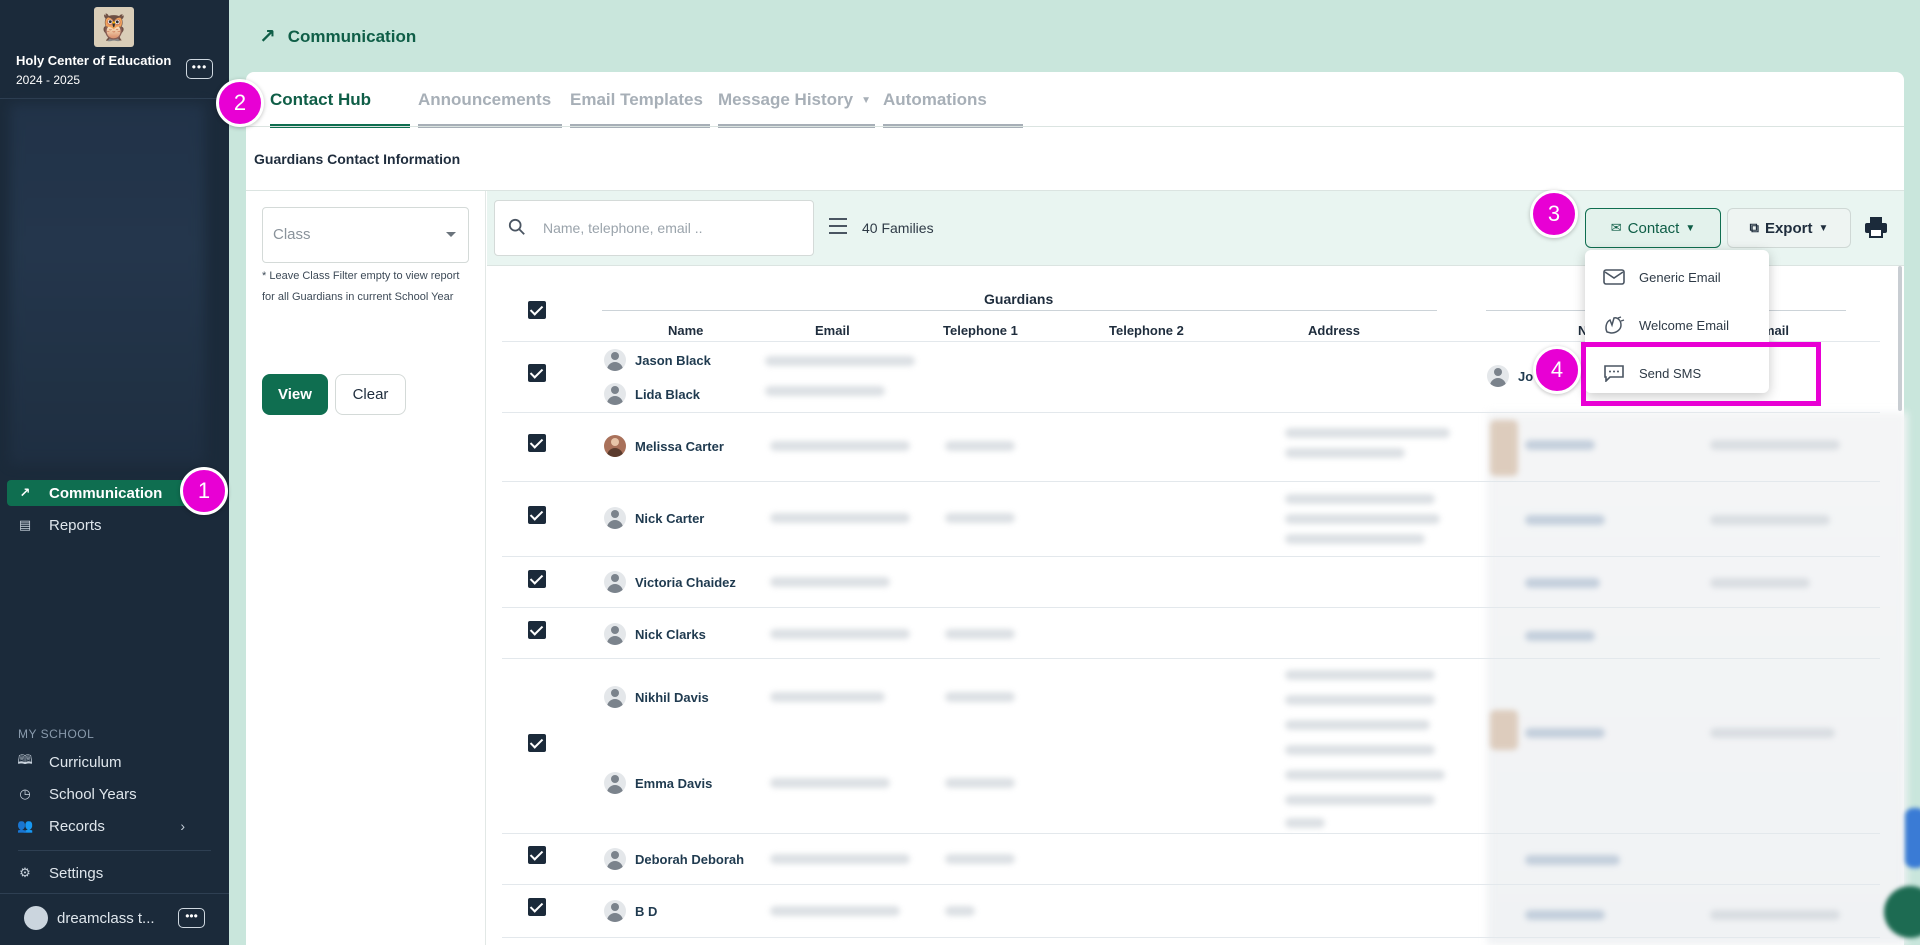 The image size is (1920, 945). What do you see at coordinates (1019, 299) in the screenshot?
I see `guardians-group-title: Guardians` at bounding box center [1019, 299].